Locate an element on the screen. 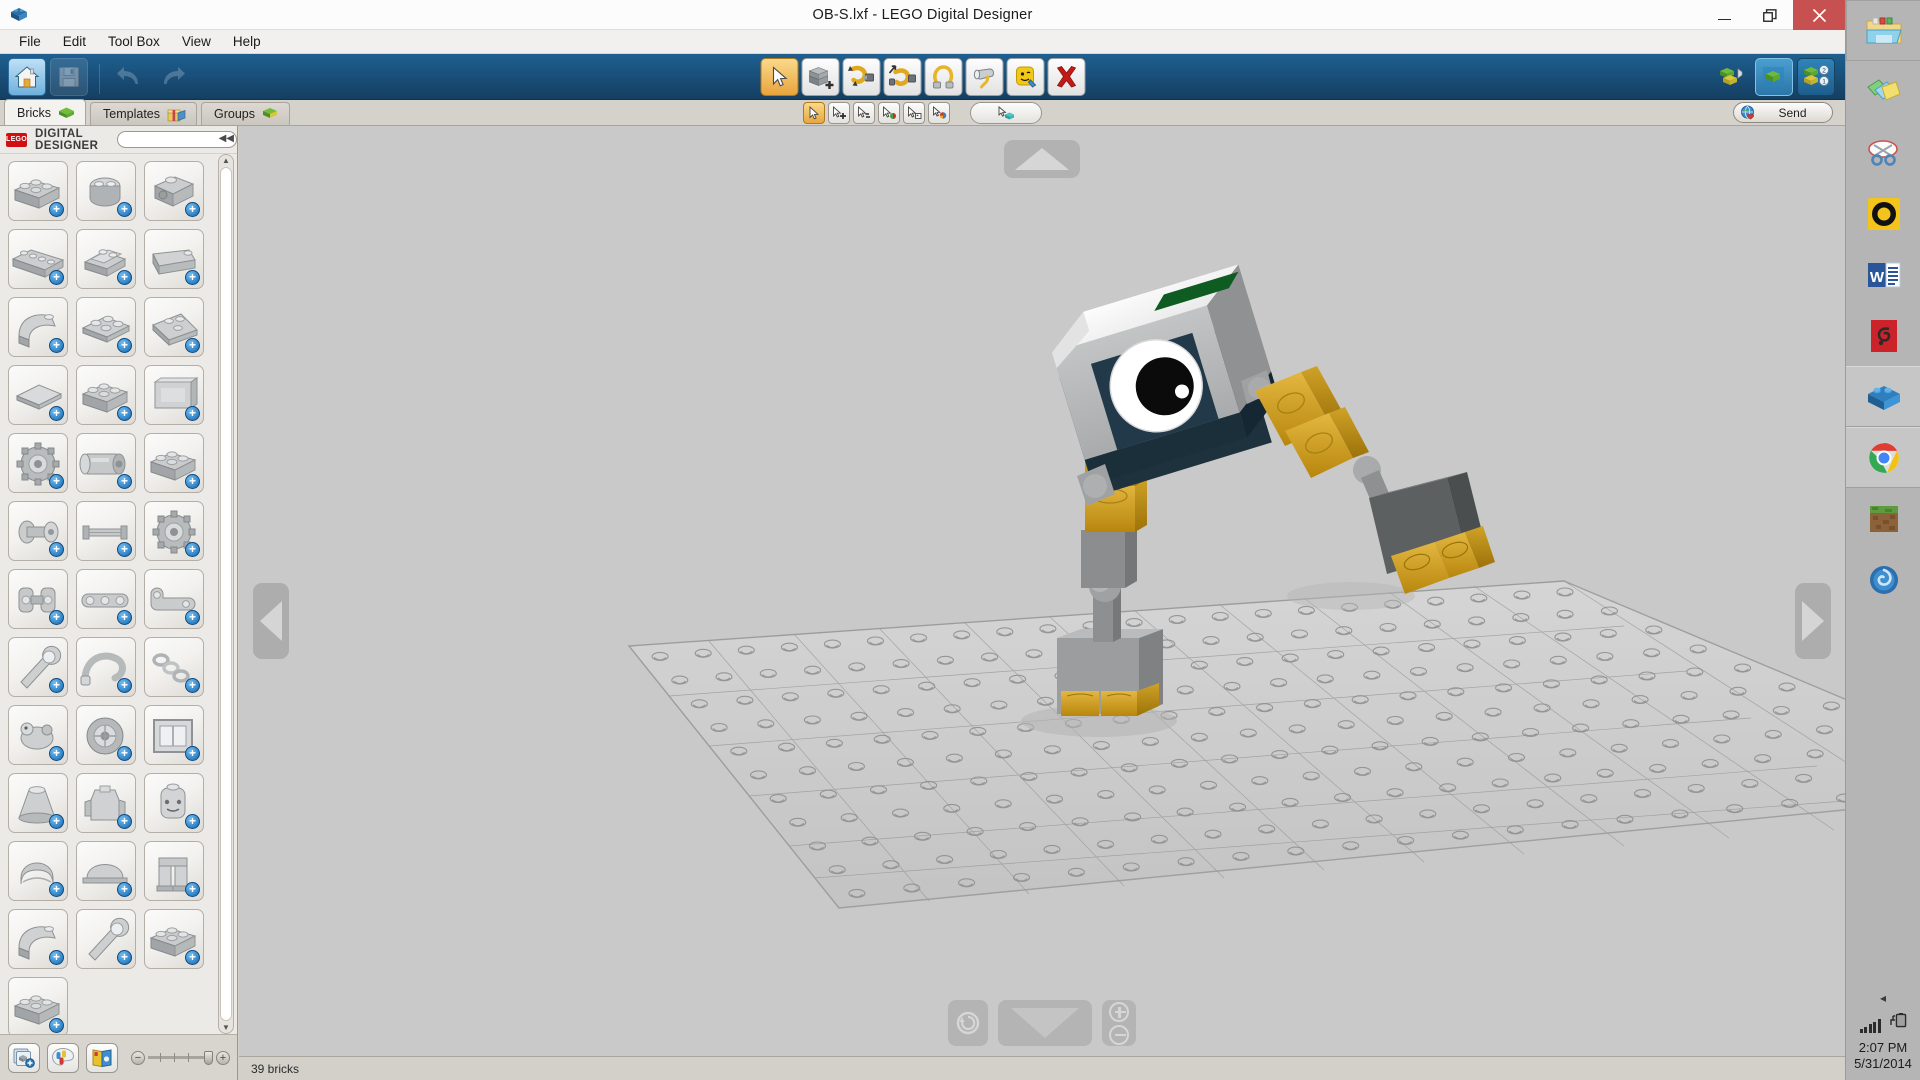  palette-brick-technic-brick: + is located at coordinates (174, 463).